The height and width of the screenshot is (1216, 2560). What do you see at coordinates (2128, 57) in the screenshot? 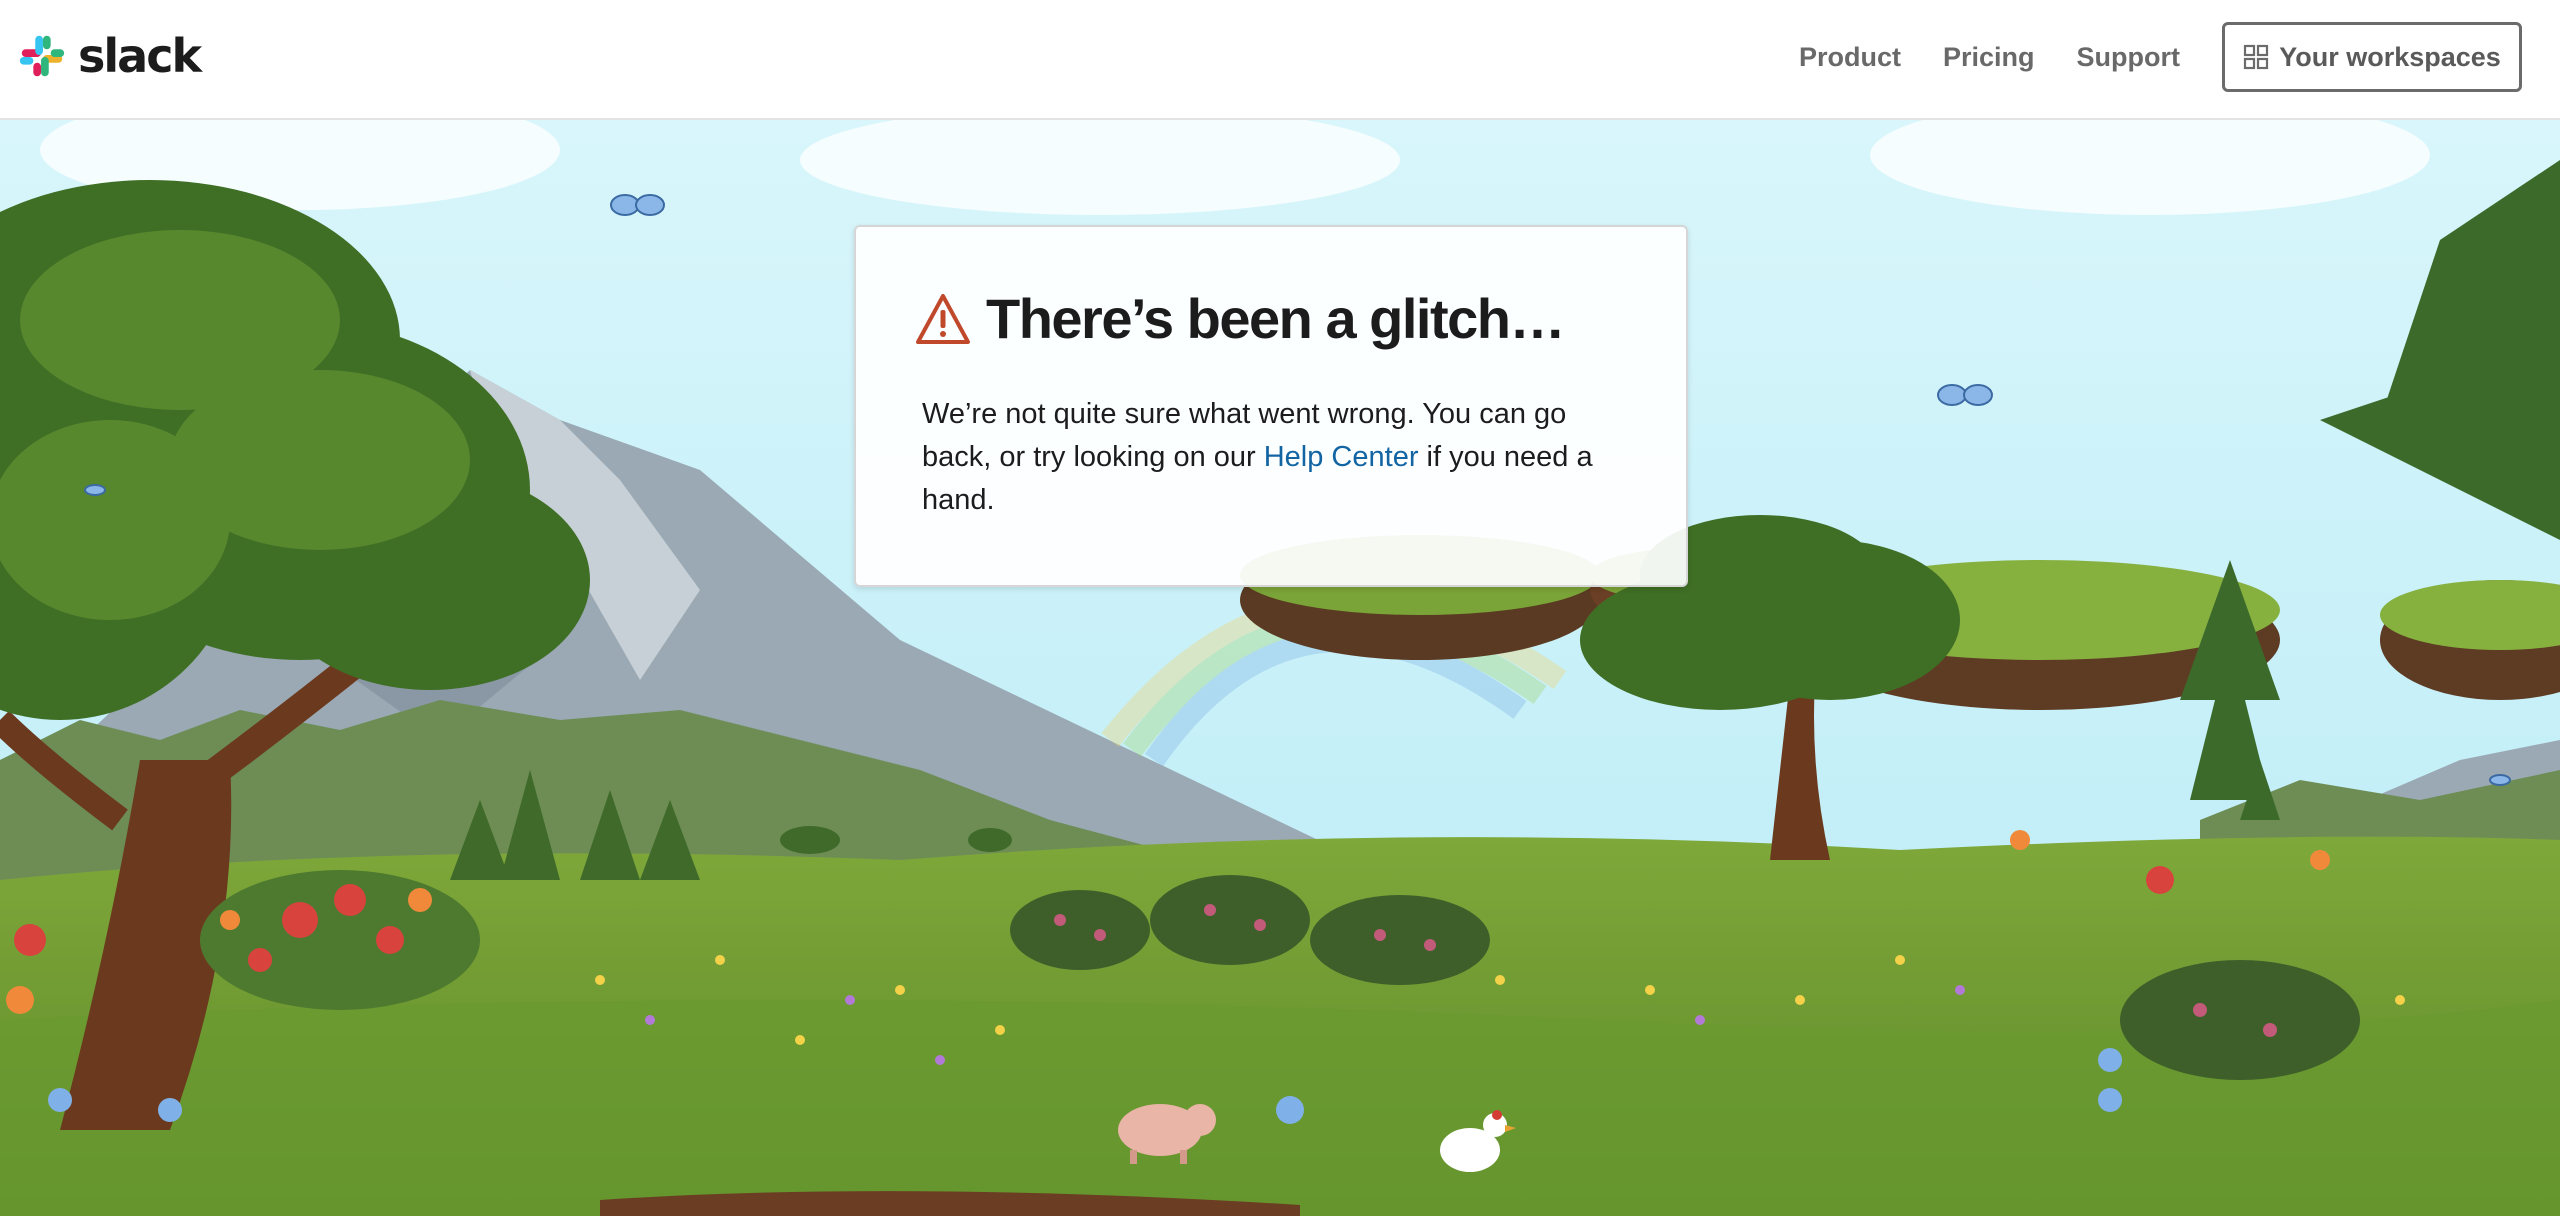
I see `nav-support-link: Support` at bounding box center [2128, 57].